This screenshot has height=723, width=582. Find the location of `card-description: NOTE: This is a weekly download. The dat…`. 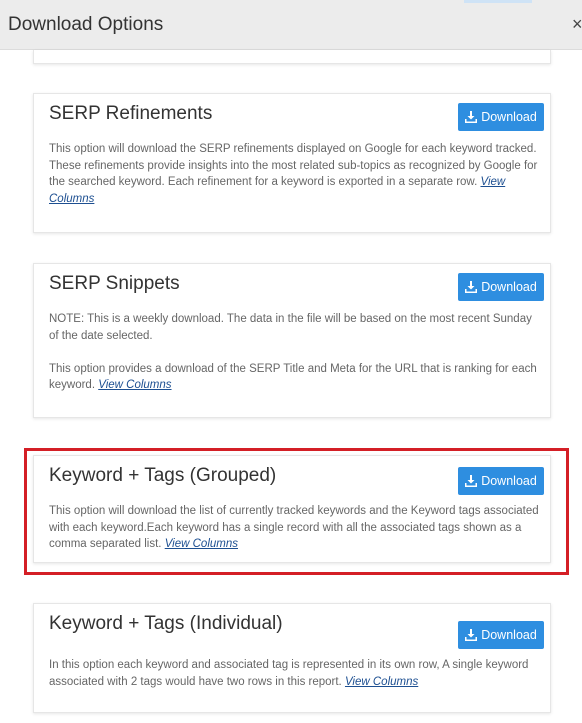

card-description: NOTE: This is a weekly download. The dat… is located at coordinates (295, 352).